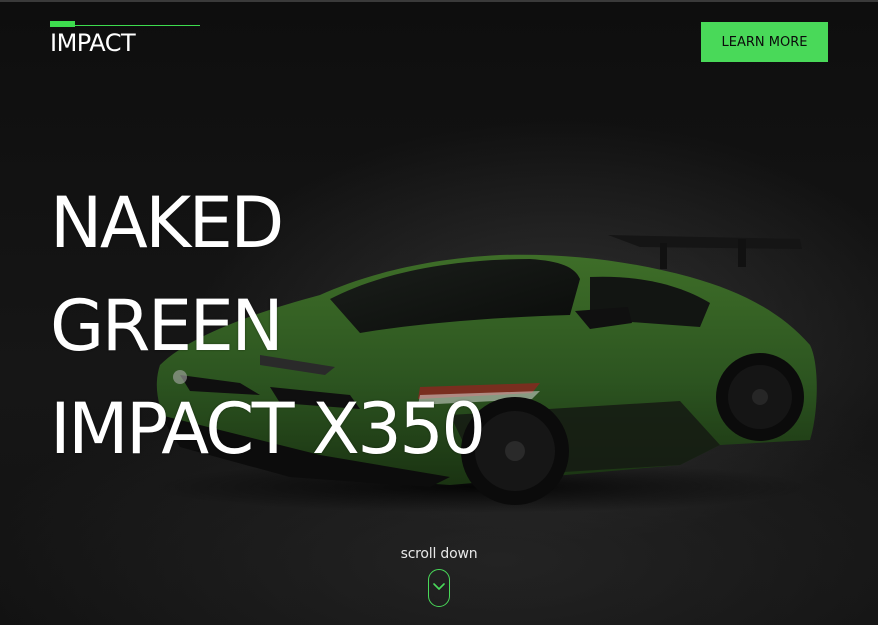  I want to click on top-divider, so click(439, 1).